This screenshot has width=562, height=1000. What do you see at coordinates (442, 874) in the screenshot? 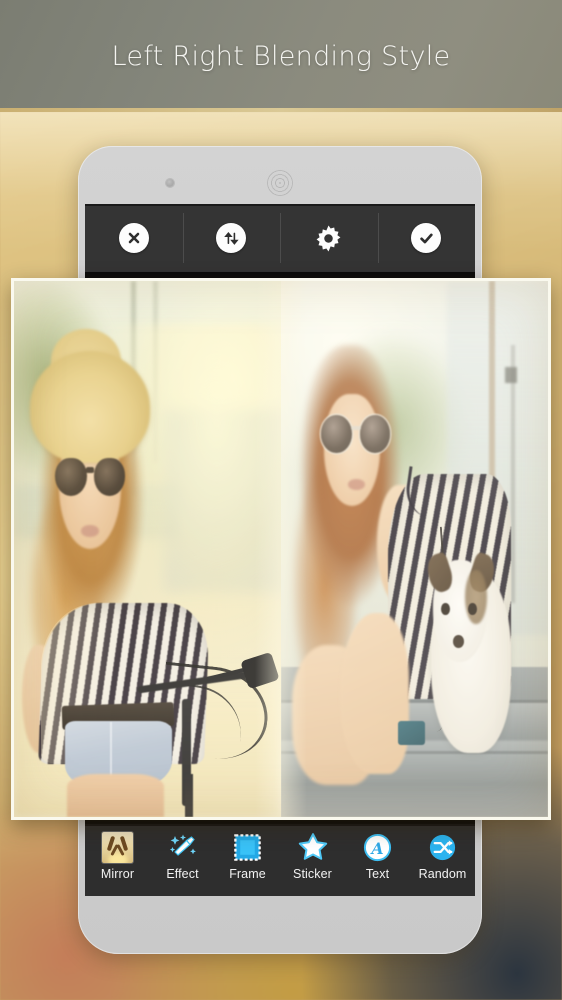
I see `tool-label: Random` at bounding box center [442, 874].